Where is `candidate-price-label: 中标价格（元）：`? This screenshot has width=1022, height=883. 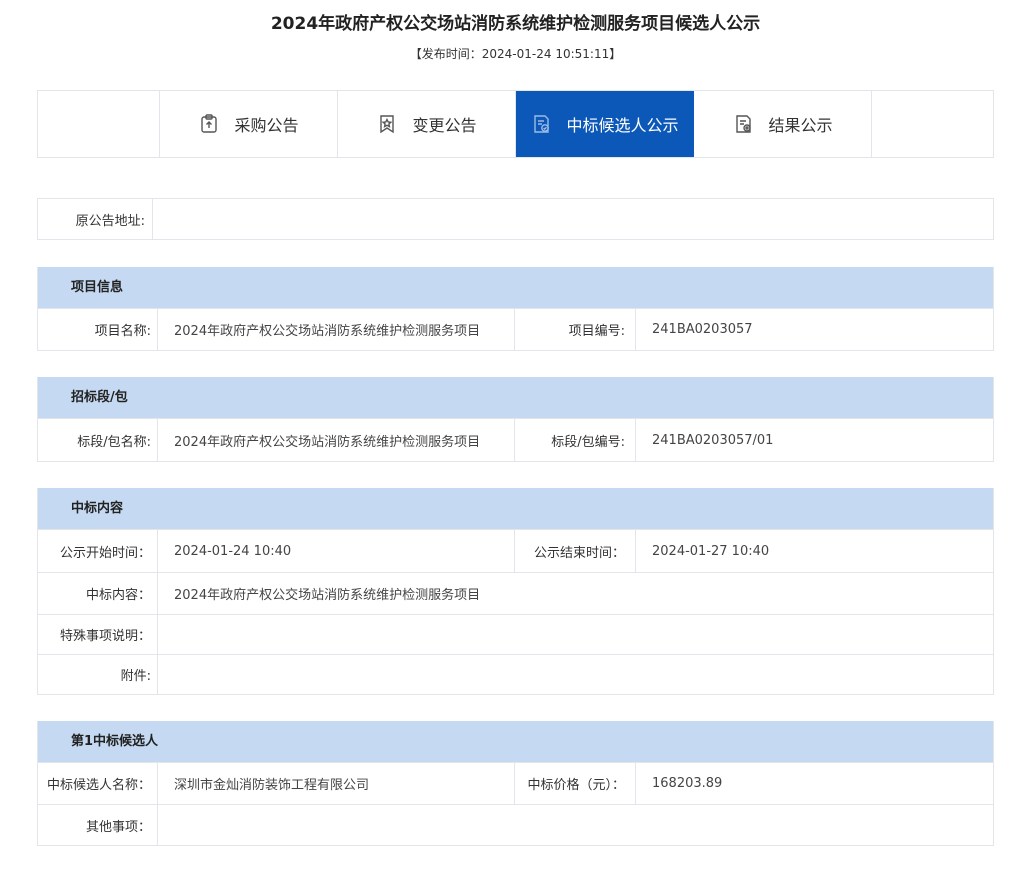
candidate-price-label: 中标价格（元）： is located at coordinates (575, 783).